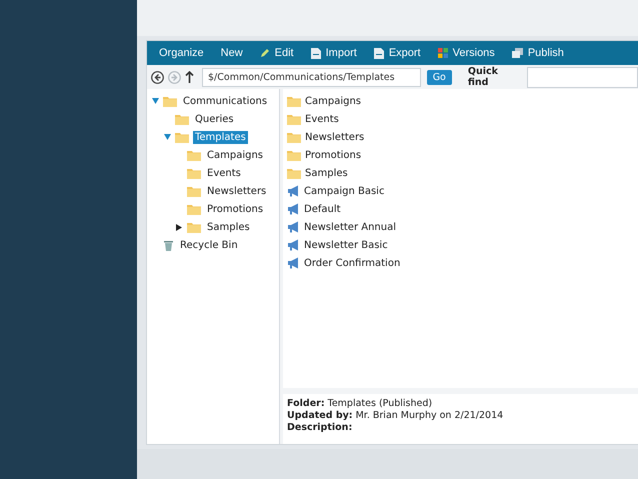  I want to click on toolbar-button: Publish, so click(538, 53).